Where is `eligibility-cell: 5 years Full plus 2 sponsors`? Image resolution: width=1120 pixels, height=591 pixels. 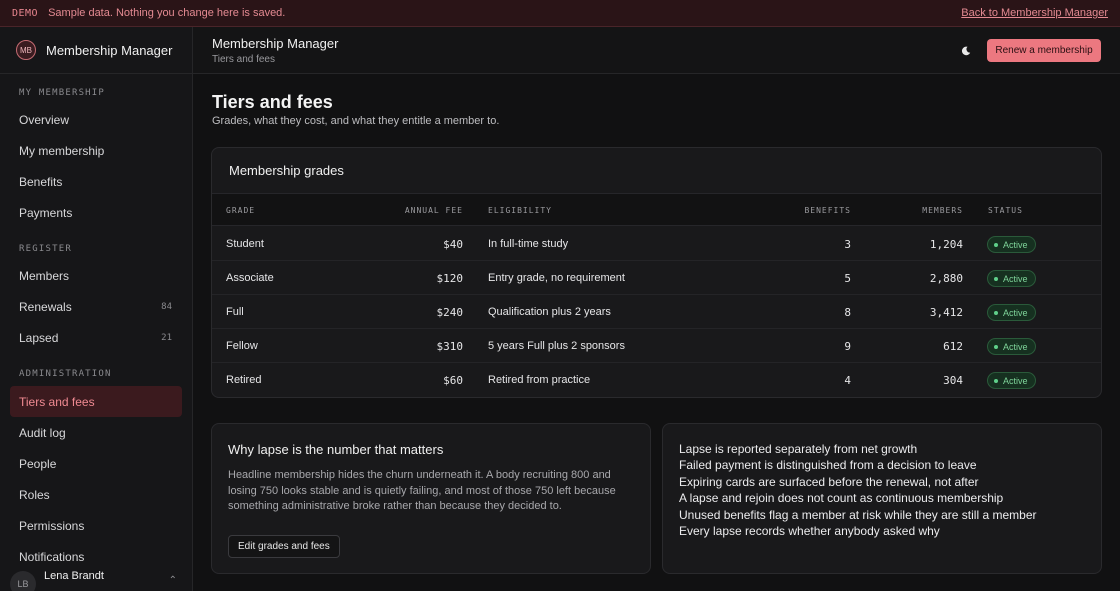 eligibility-cell: 5 years Full plus 2 sponsors is located at coordinates (556, 346).